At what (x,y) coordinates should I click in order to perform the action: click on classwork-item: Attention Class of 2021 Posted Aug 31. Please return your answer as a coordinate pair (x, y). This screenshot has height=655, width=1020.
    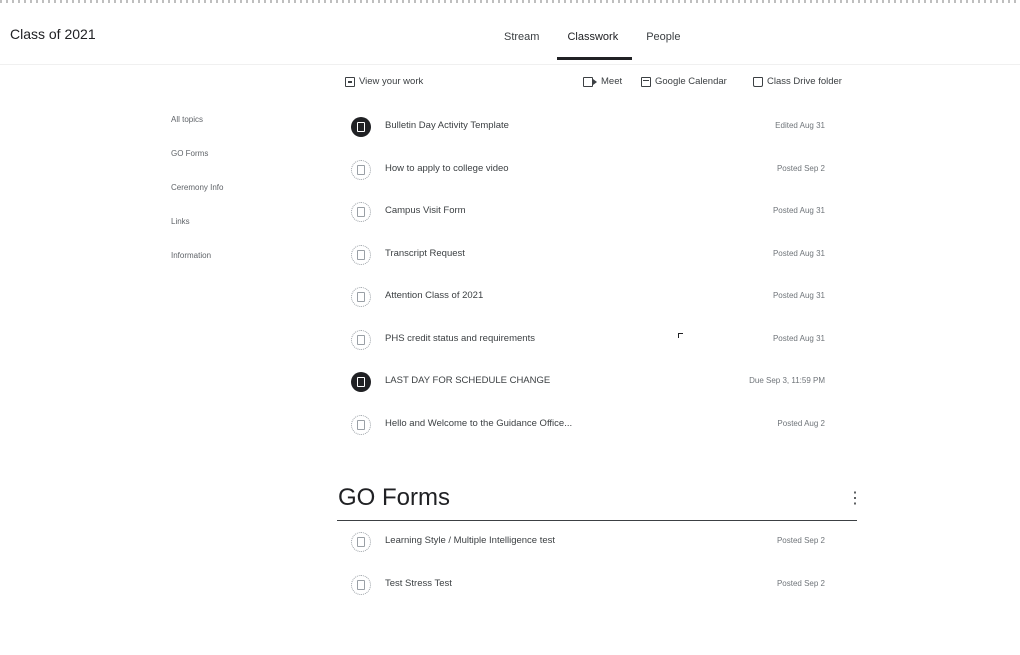
    Looking at the image, I should click on (600, 299).